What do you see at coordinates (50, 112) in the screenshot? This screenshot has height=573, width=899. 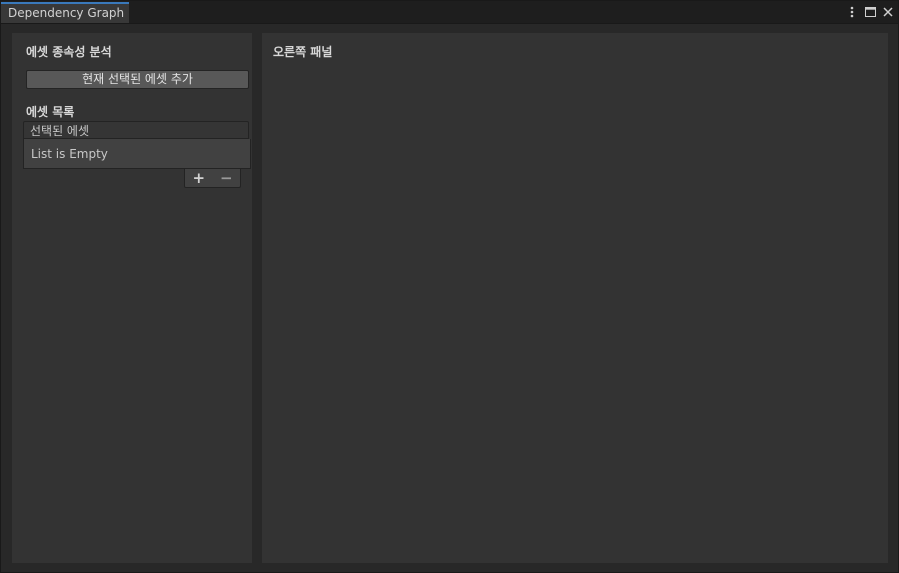 I see `asset-list-title: 에셋 목록` at bounding box center [50, 112].